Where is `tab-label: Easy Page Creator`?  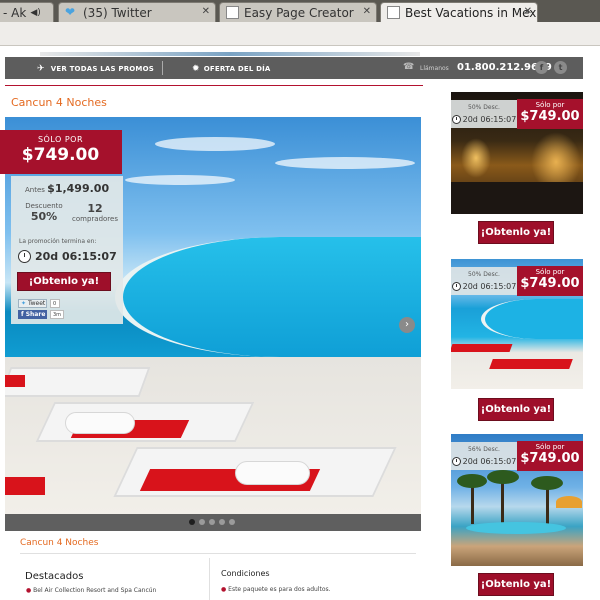 tab-label: Easy Page Creator is located at coordinates (299, 12).